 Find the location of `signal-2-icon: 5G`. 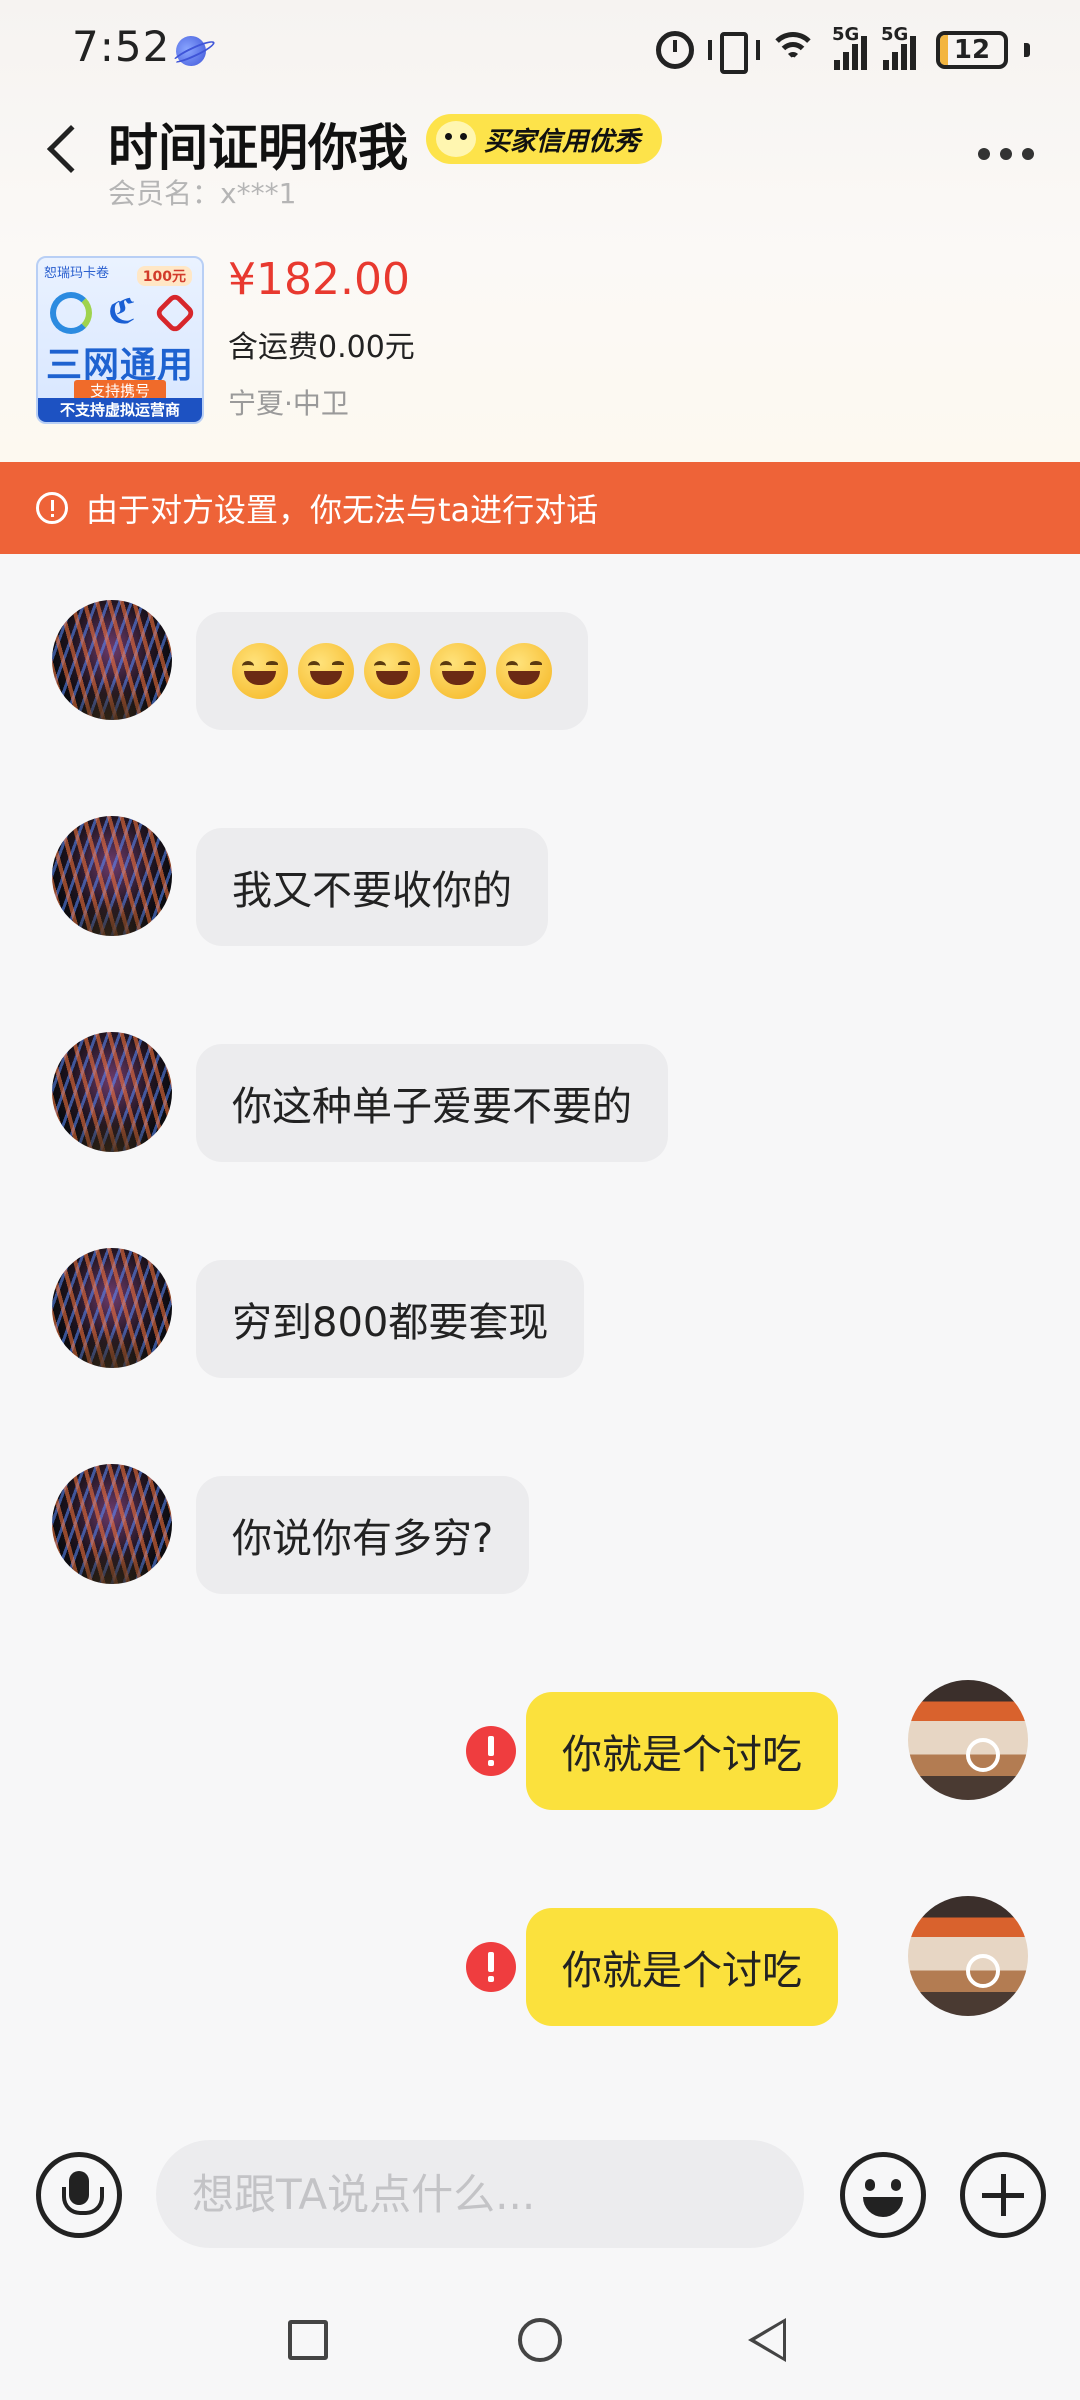

signal-2-icon: 5G is located at coordinates (898, 47).